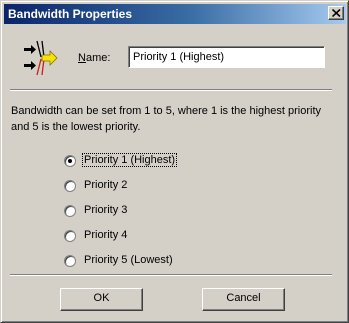 This screenshot has width=349, height=323. What do you see at coordinates (129, 160) in the screenshot?
I see `radio-label: Priority 1 (Highest)` at bounding box center [129, 160].